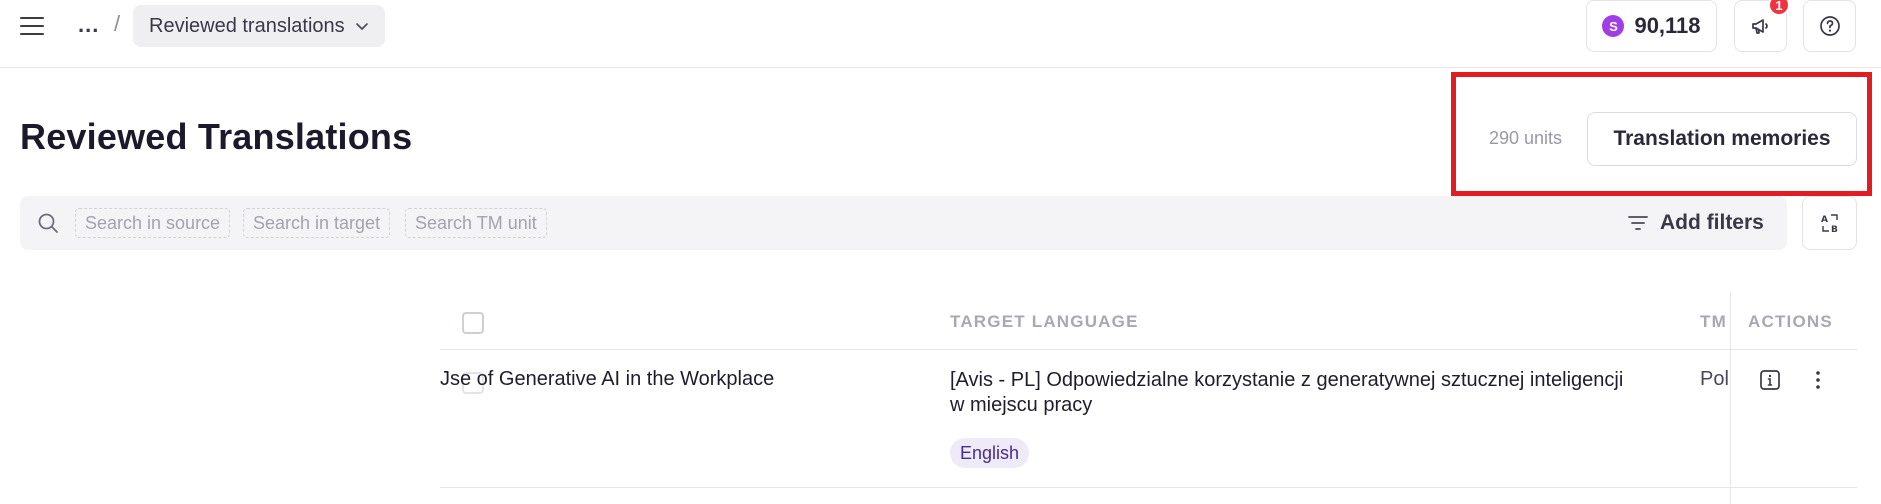 Image resolution: width=1881 pixels, height=504 pixels. What do you see at coordinates (473, 323) in the screenshot?
I see `select-all-checkbox` at bounding box center [473, 323].